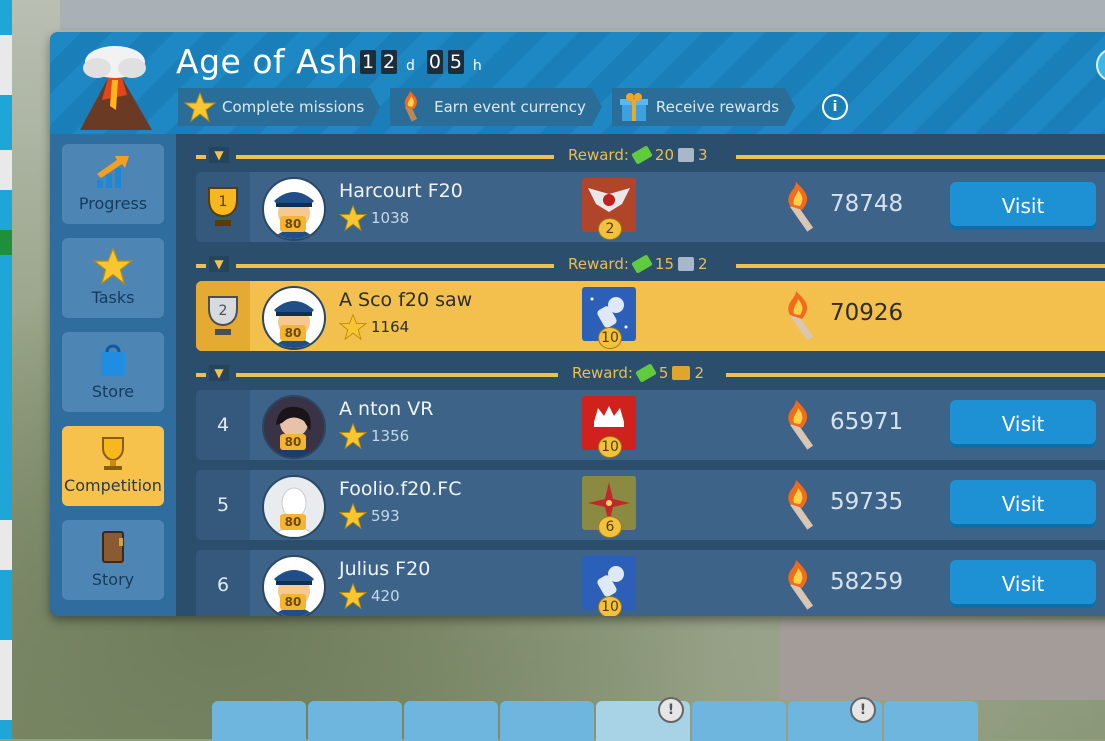 The width and height of the screenshot is (1105, 741). I want to click on rank-number: 2, so click(223, 311).